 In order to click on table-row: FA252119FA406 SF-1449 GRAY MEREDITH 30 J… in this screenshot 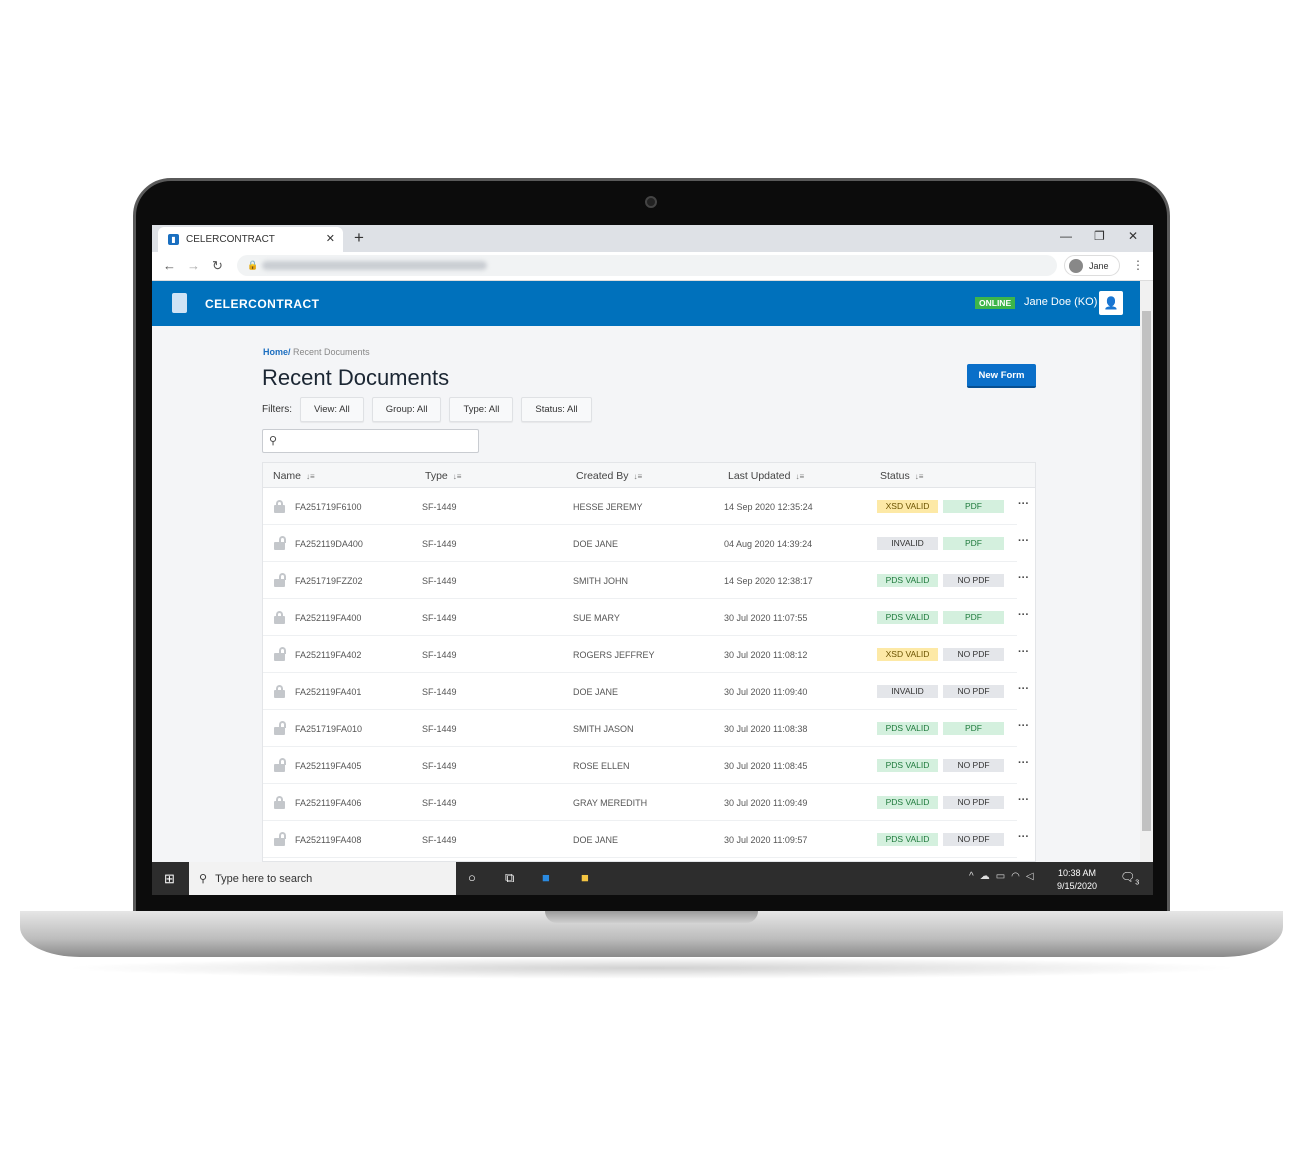, I will do `click(646, 802)`.